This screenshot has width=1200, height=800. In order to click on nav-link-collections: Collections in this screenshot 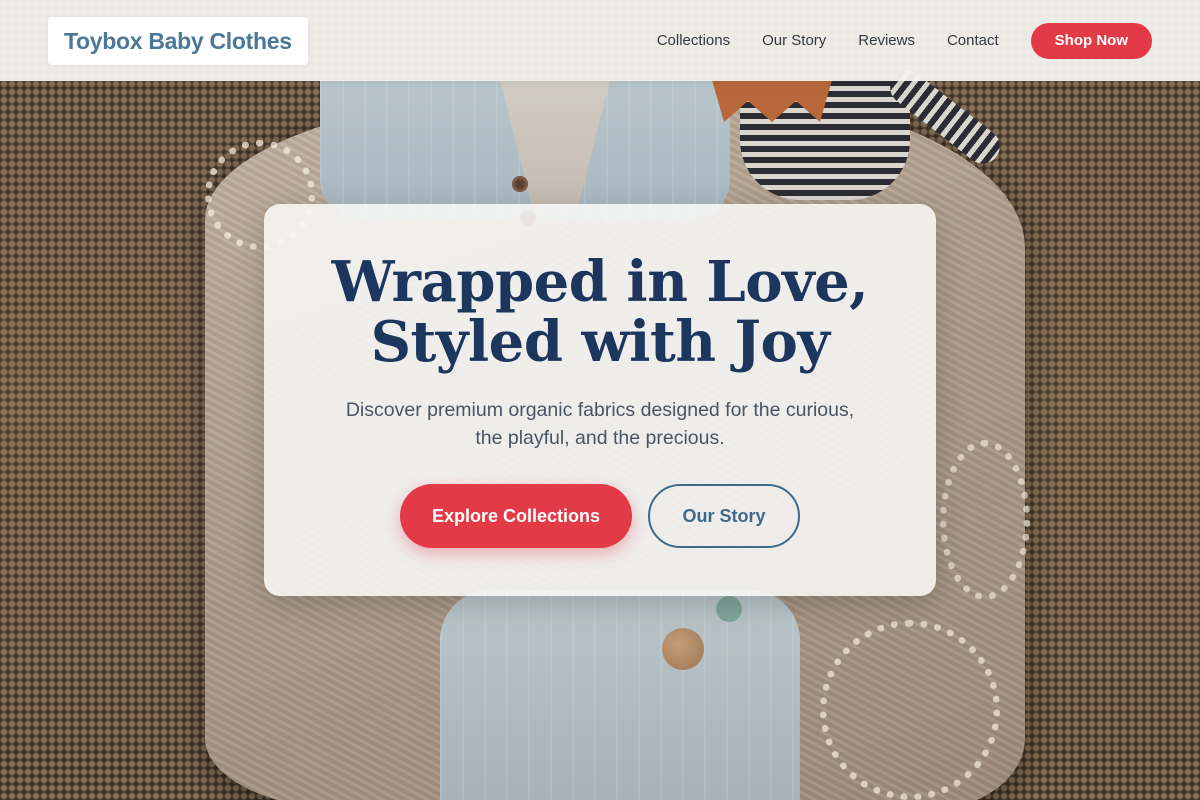, I will do `click(693, 40)`.